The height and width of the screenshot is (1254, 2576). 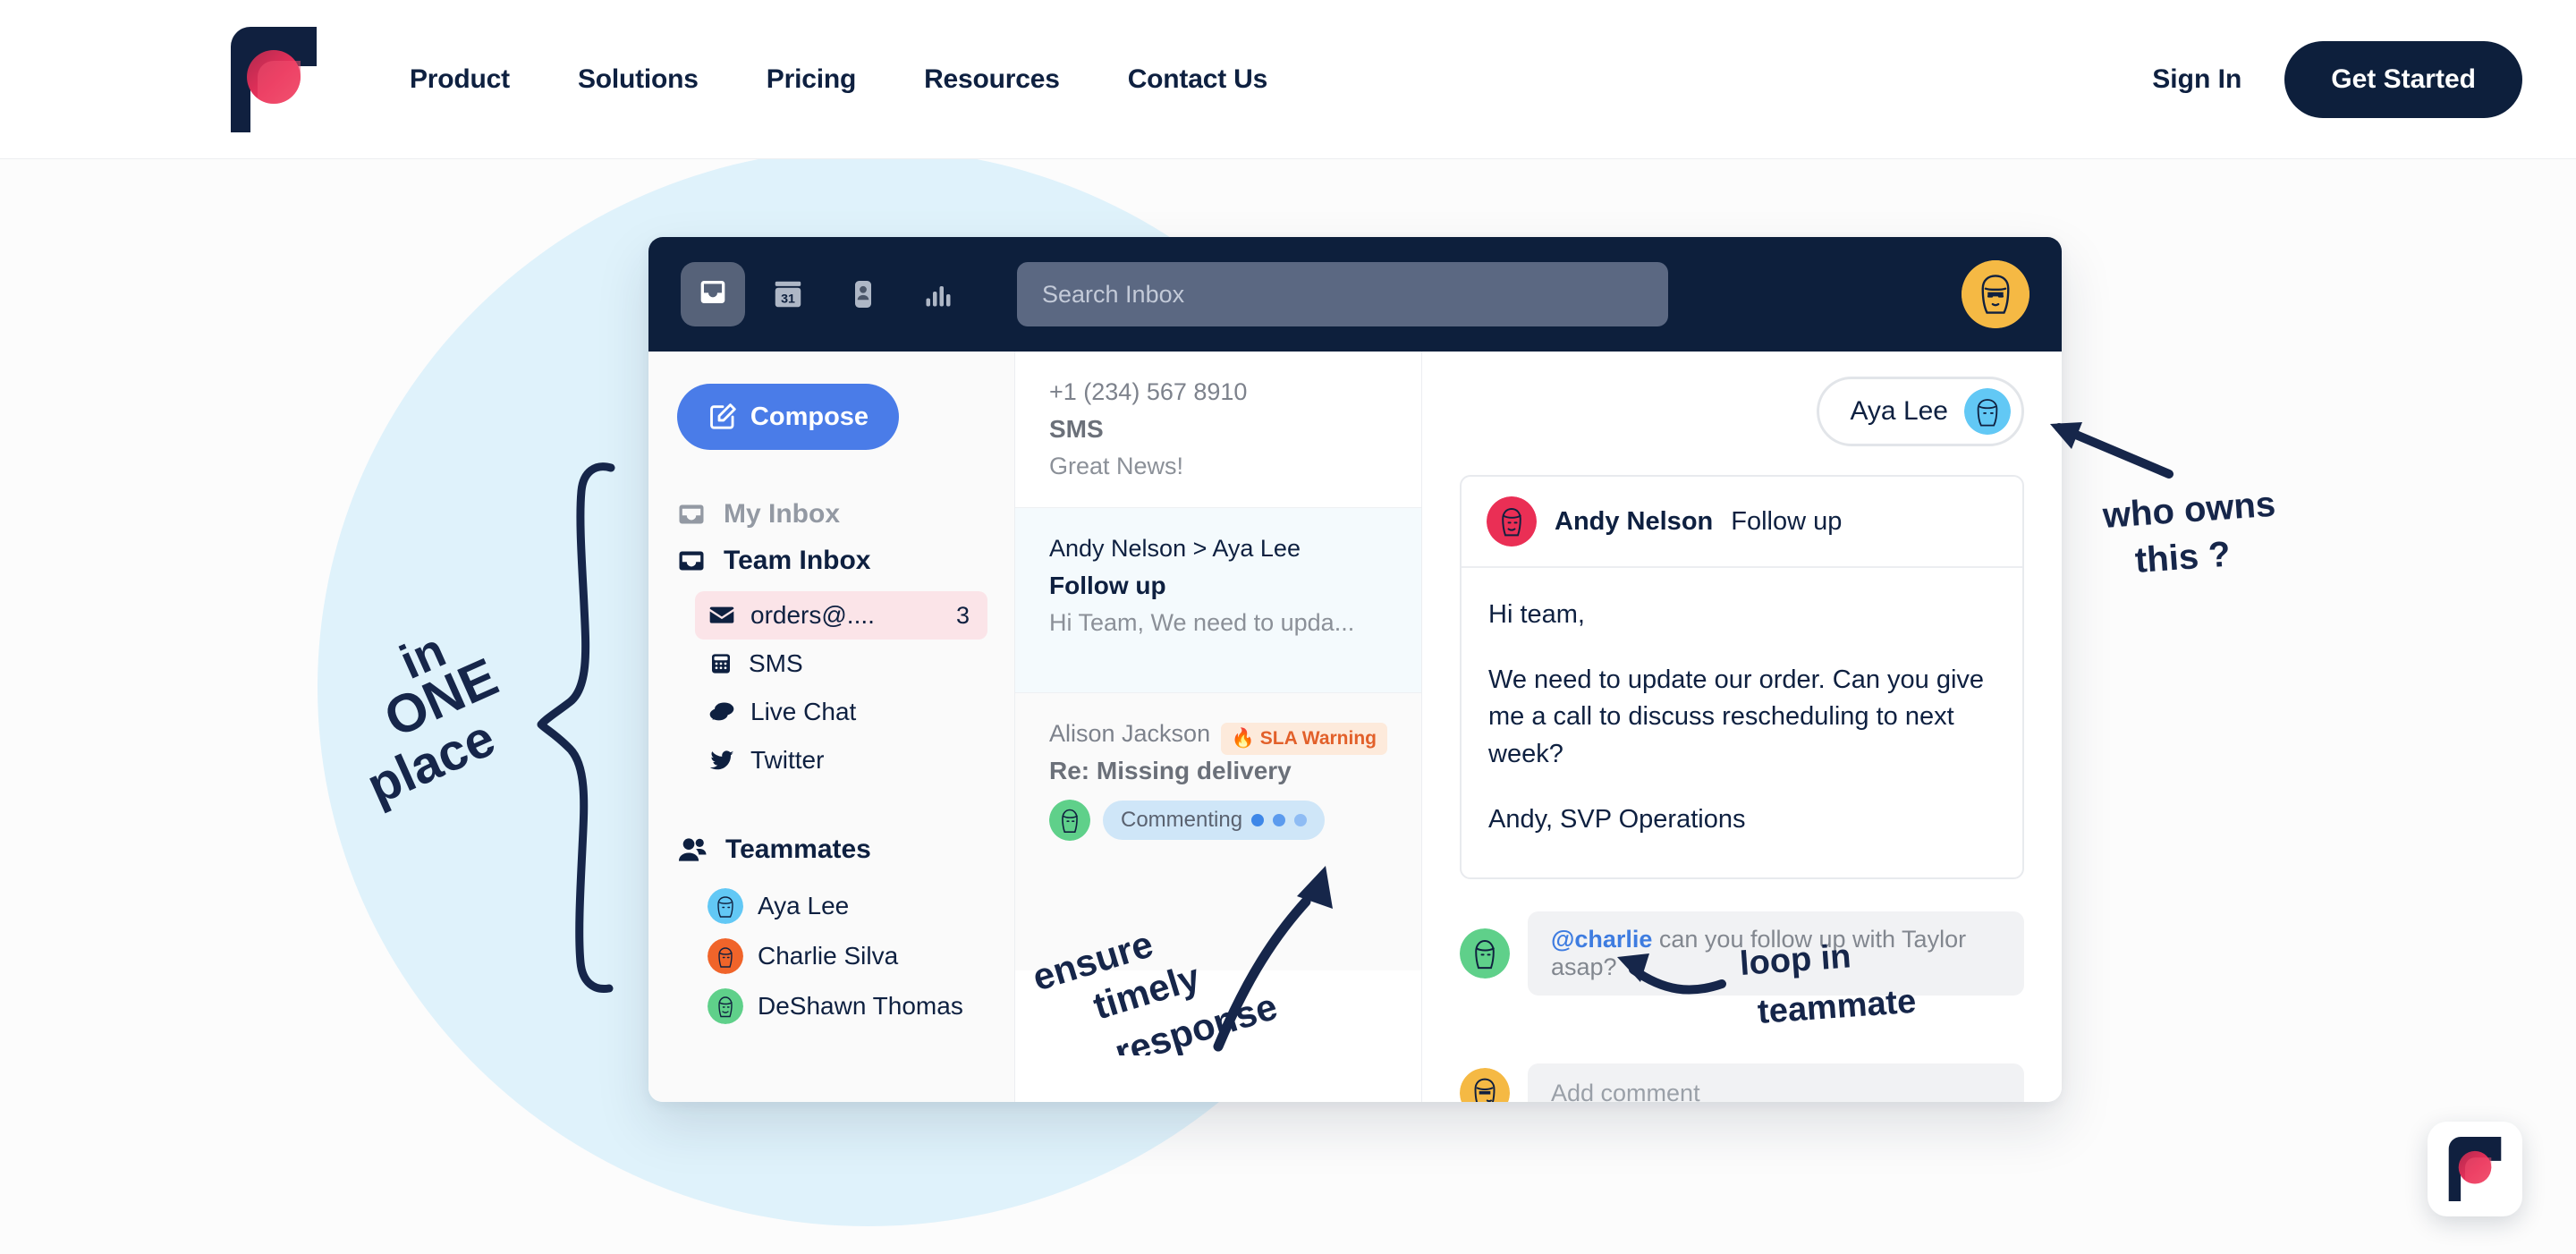 What do you see at coordinates (1243, 738) in the screenshot?
I see `fire-icon: 🔥` at bounding box center [1243, 738].